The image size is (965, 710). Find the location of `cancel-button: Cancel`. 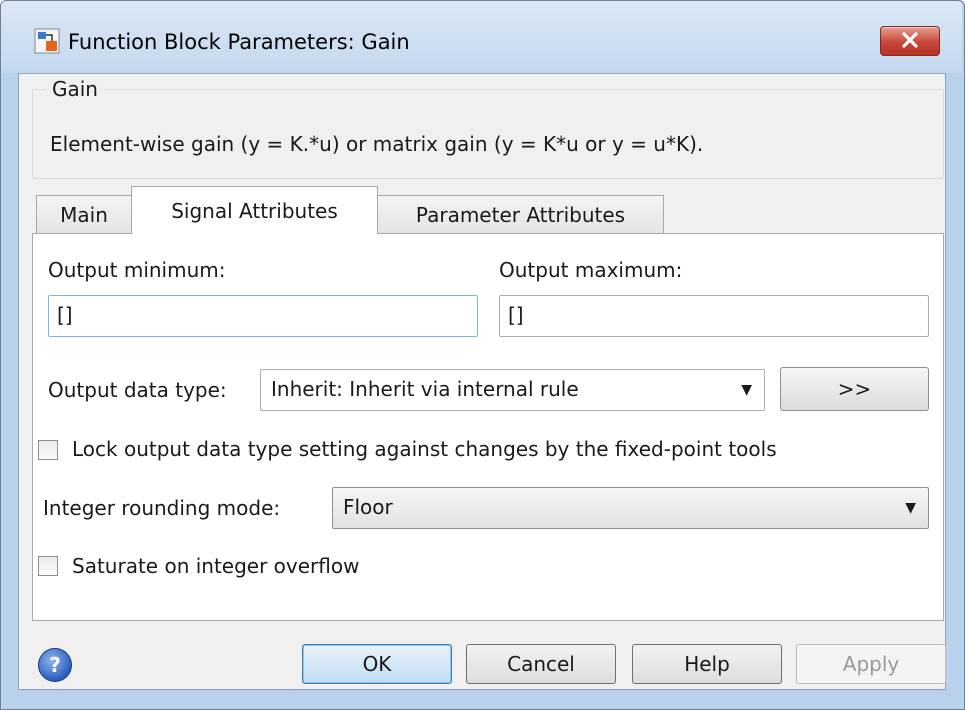

cancel-button: Cancel is located at coordinates (541, 664).